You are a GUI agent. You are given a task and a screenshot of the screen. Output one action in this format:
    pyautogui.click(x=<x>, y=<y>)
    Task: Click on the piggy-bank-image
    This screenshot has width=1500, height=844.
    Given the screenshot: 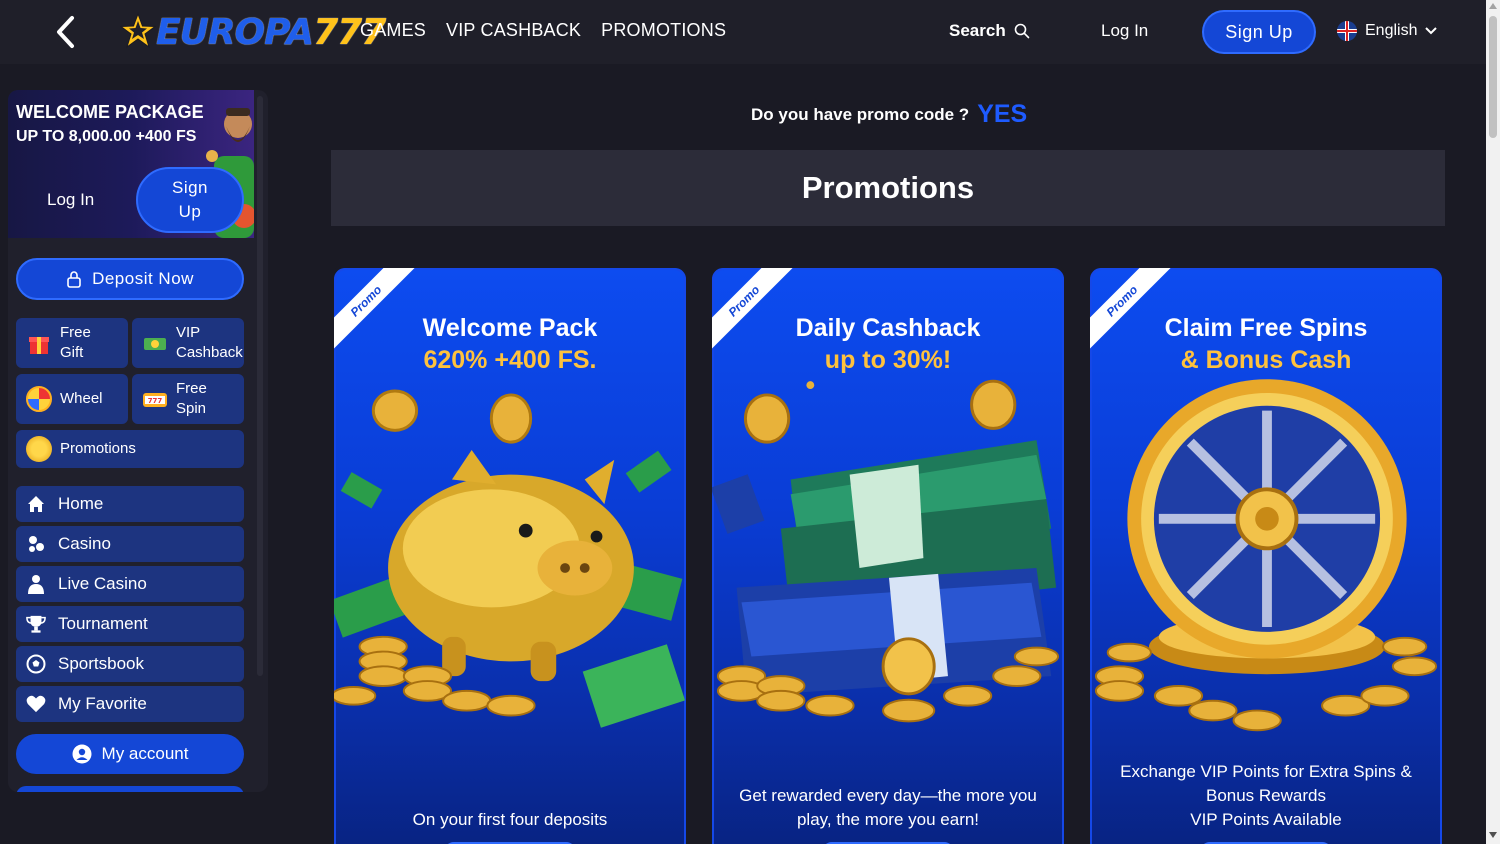 What is the action you would take?
    pyautogui.click(x=510, y=558)
    